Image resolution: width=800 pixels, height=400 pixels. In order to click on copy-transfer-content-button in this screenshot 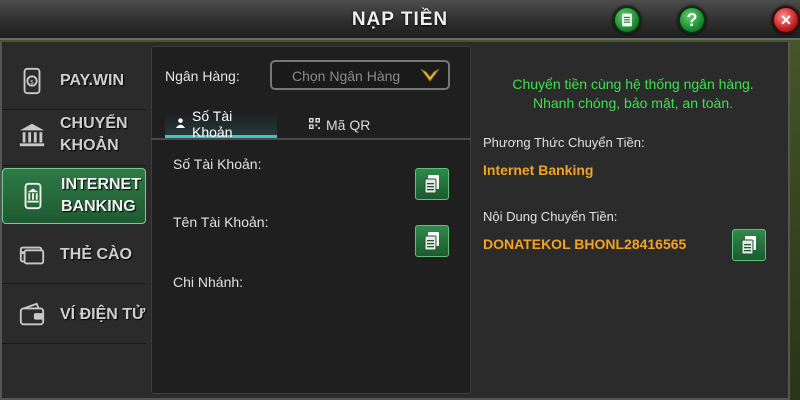, I will do `click(749, 245)`.